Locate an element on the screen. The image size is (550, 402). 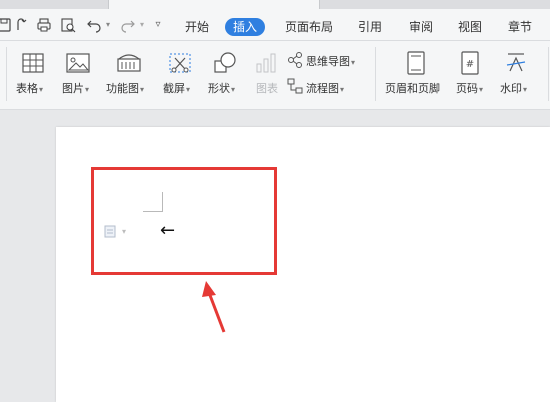
mindmap-icon is located at coordinates (295, 62).